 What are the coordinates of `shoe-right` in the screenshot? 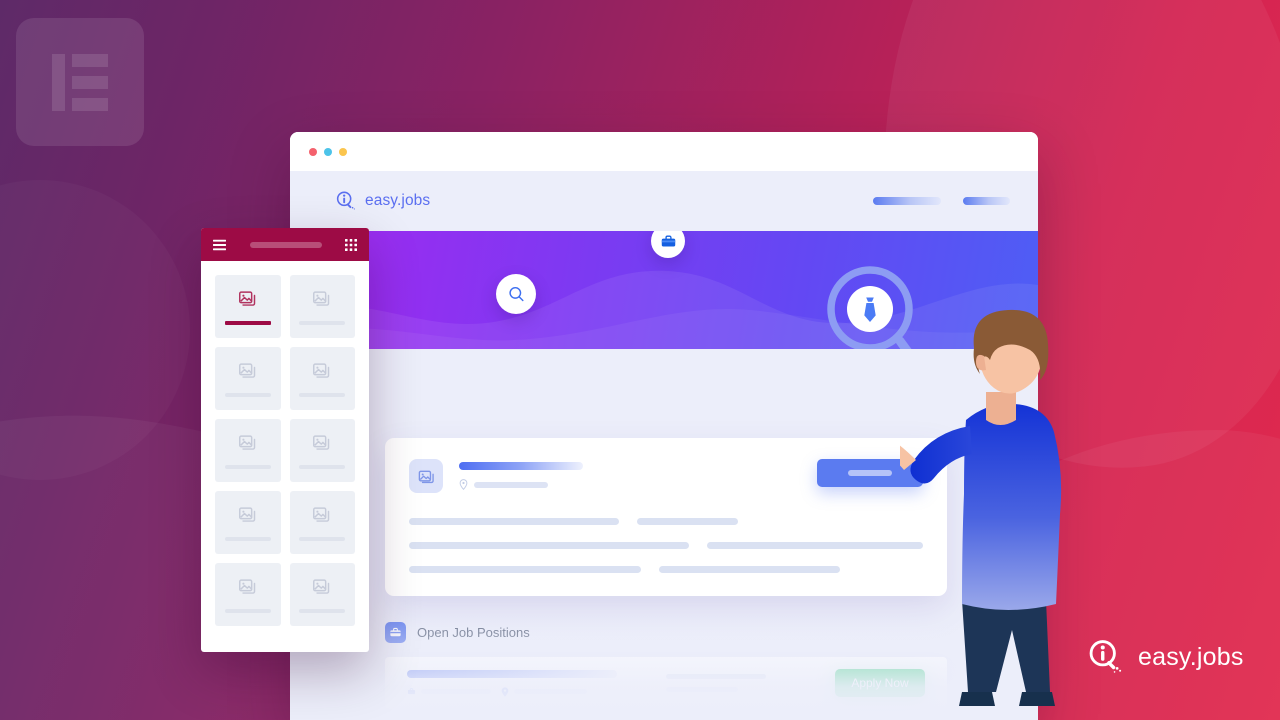 It's located at (1037, 699).